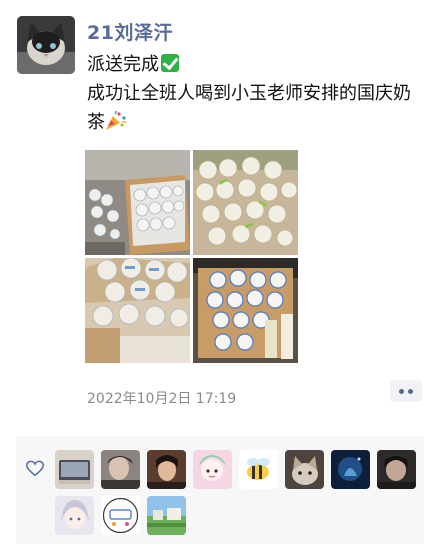  What do you see at coordinates (116, 120) in the screenshot?
I see `party-popper-emoji-icon` at bounding box center [116, 120].